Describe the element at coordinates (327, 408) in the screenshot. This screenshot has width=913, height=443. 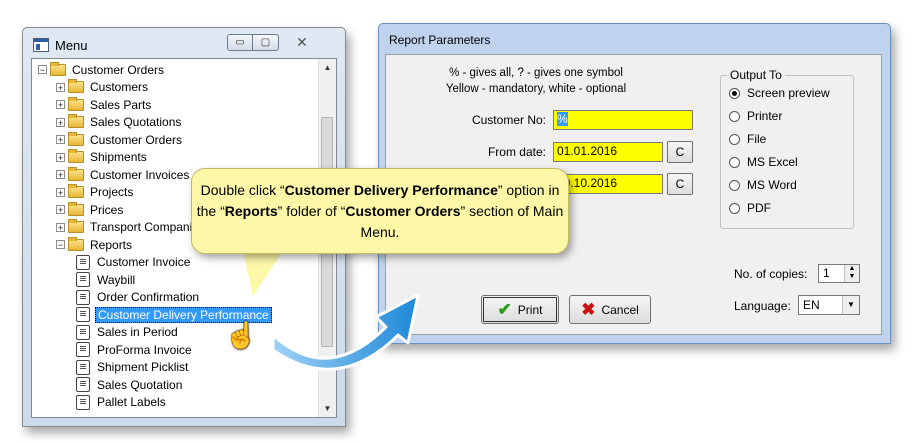
I see `scroll-down-icon: ▼` at that location.